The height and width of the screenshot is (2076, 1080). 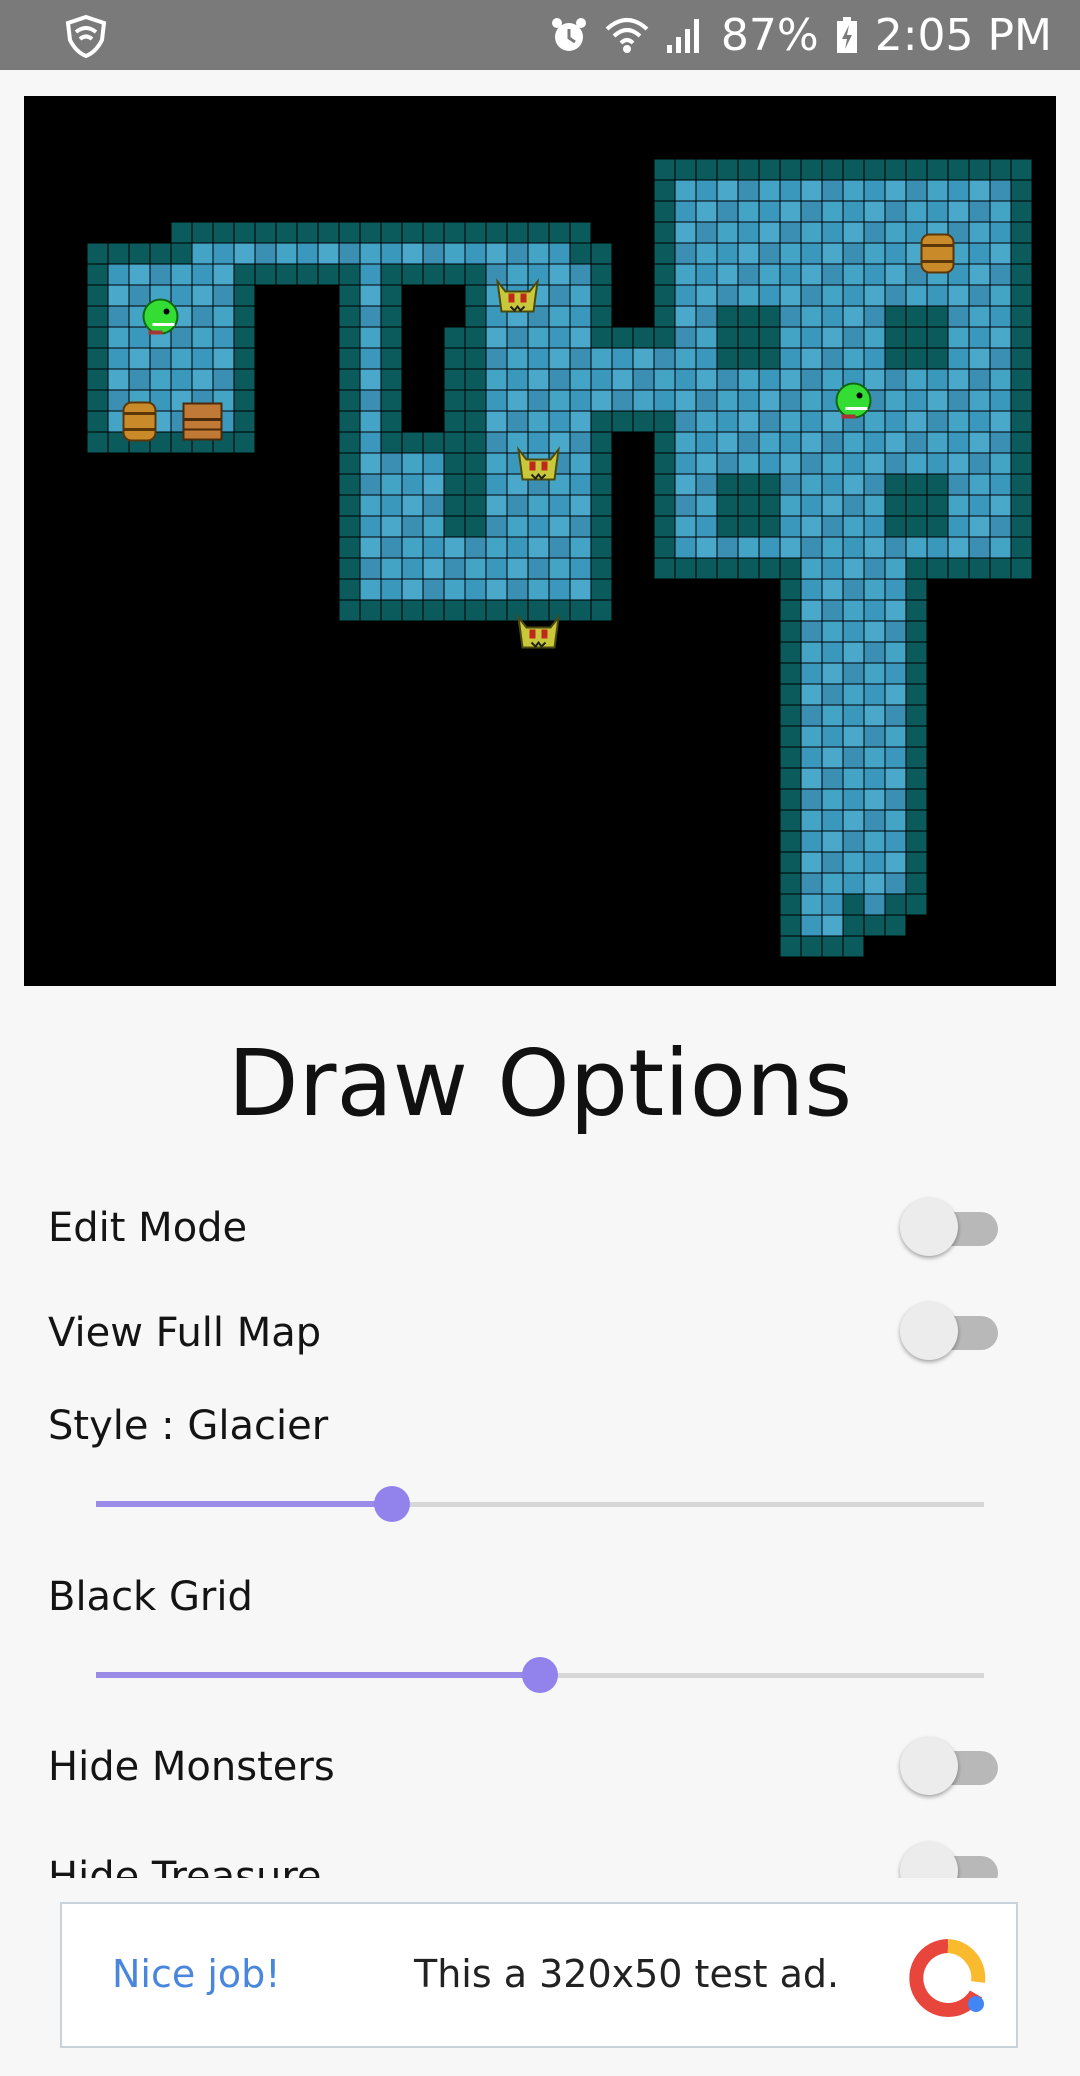 What do you see at coordinates (196, 1974) in the screenshot?
I see `ad-headline: Nice job!` at bounding box center [196, 1974].